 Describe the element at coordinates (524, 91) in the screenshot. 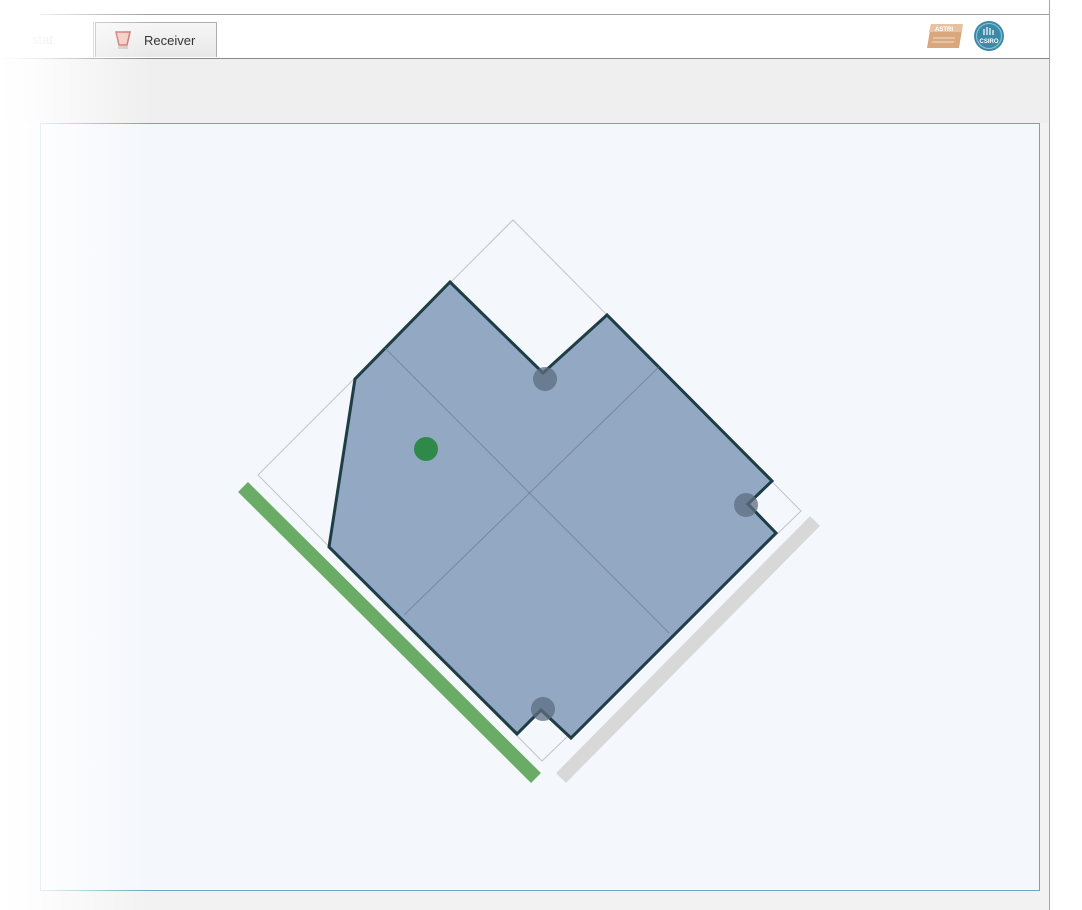

I see `toolbar-area` at that location.